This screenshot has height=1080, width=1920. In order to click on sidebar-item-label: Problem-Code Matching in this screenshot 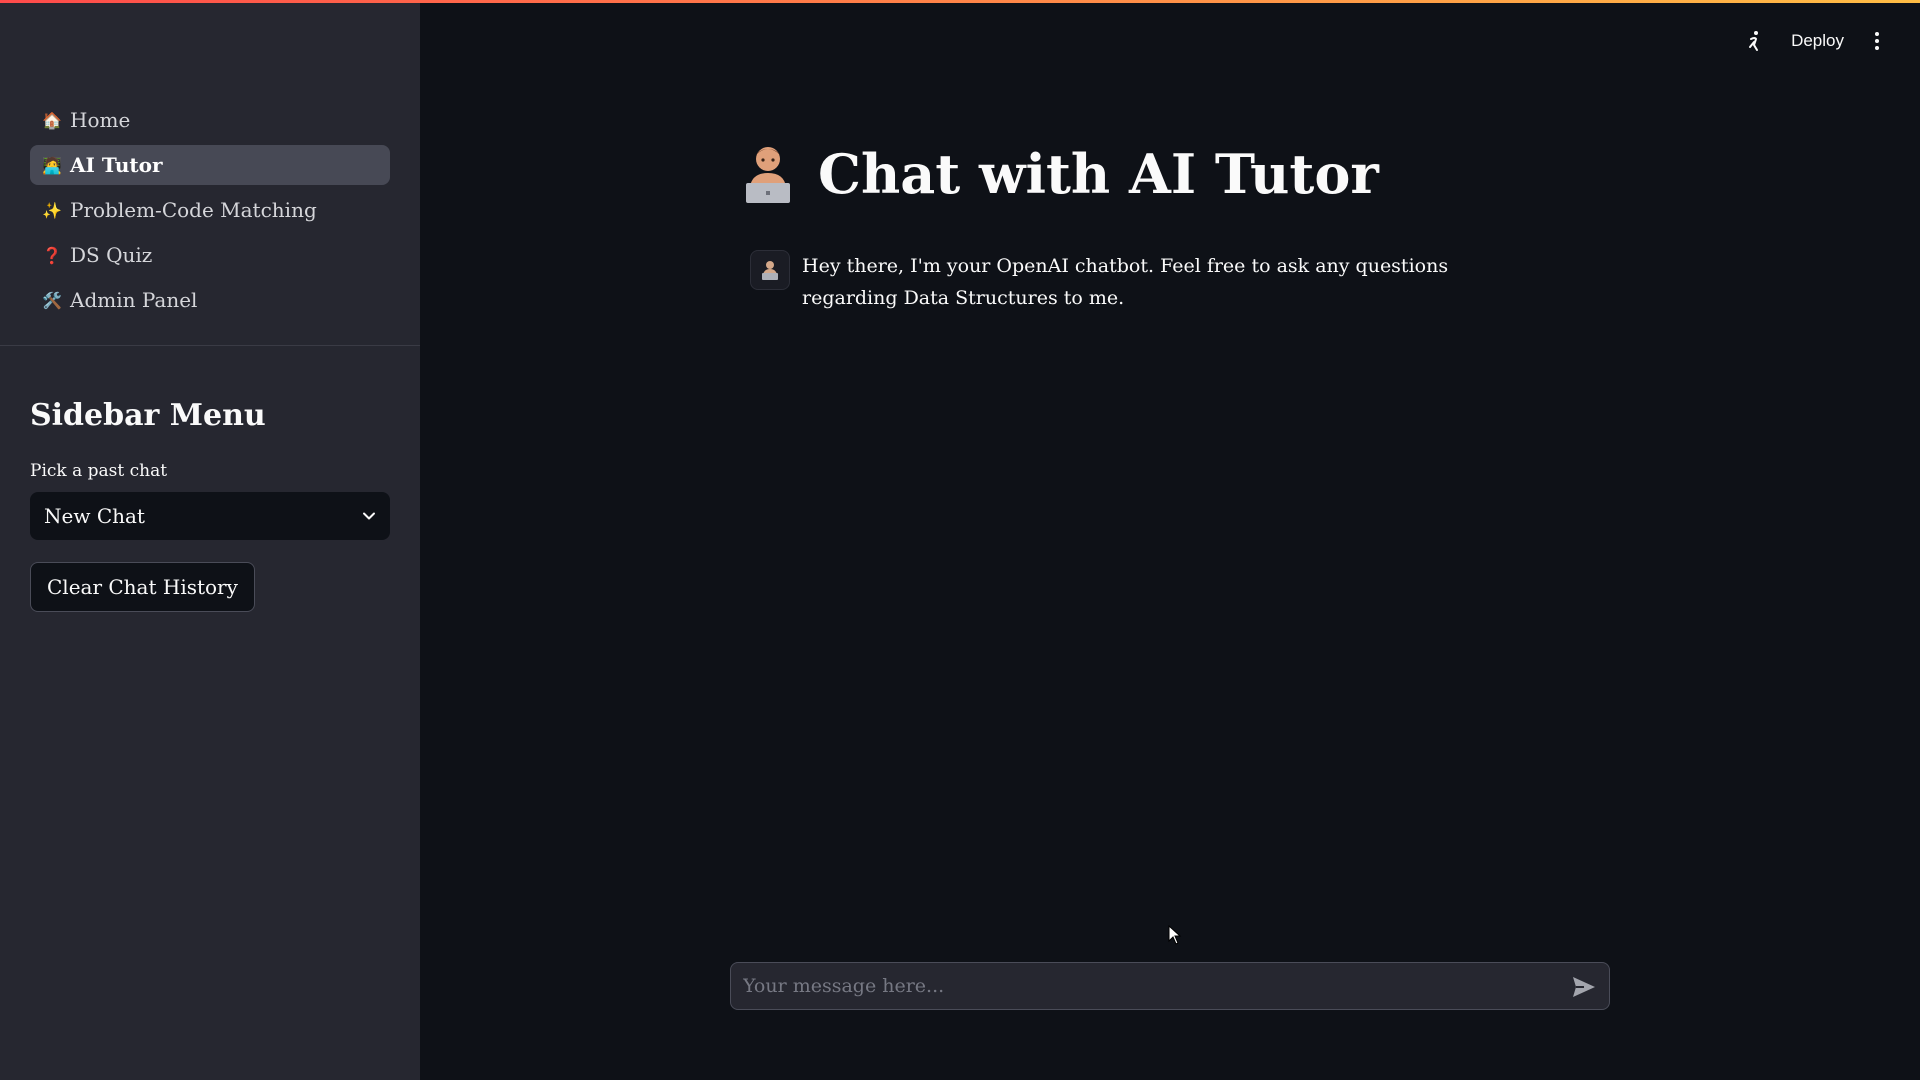, I will do `click(193, 210)`.